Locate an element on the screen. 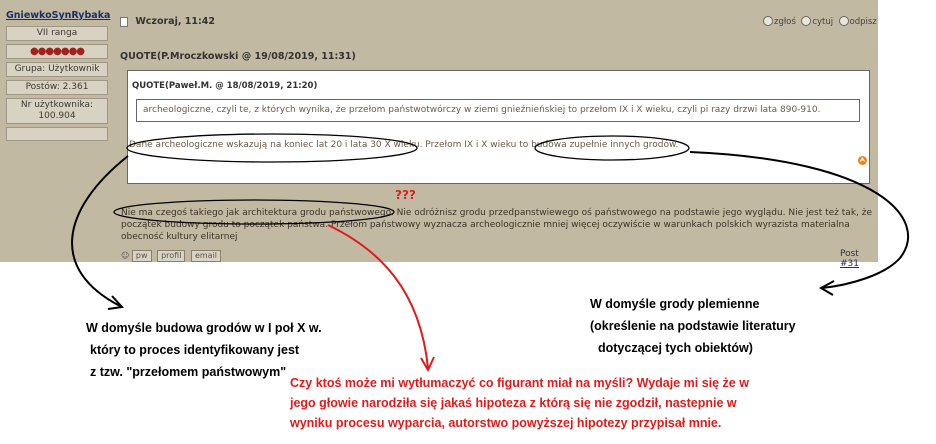 This screenshot has width=936, height=444. user-post-count: Postów: 2.361 is located at coordinates (57, 87).